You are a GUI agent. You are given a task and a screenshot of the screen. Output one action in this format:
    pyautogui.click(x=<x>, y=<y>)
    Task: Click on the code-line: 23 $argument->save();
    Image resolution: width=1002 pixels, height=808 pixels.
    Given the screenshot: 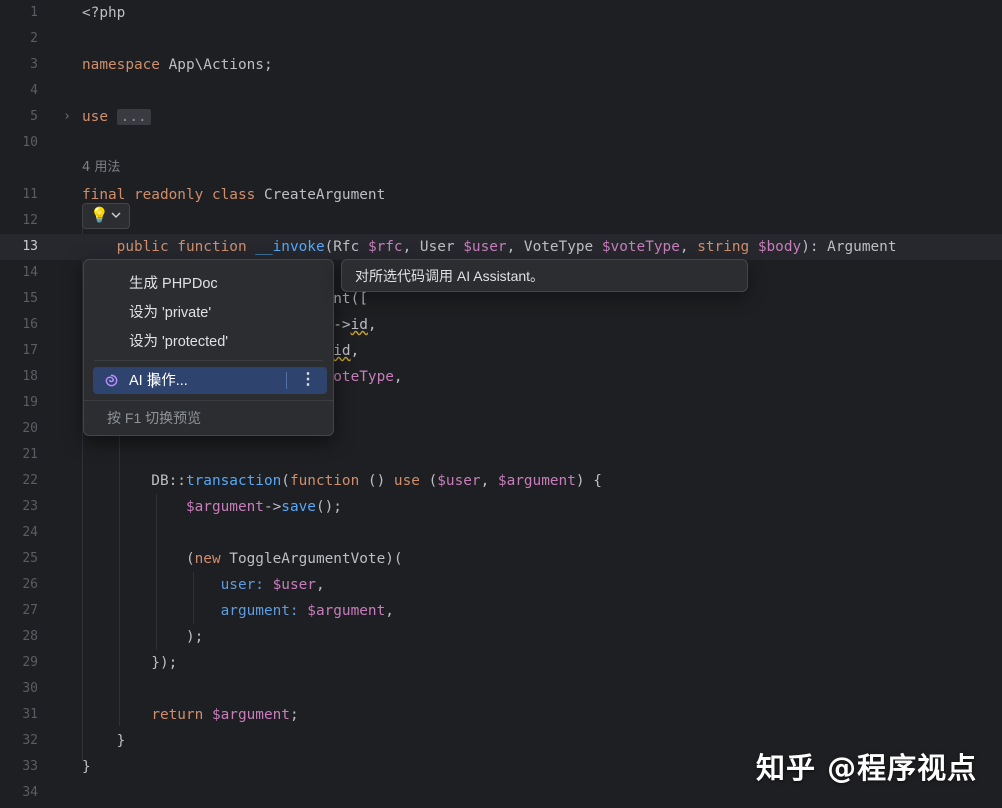 What is the action you would take?
    pyautogui.click(x=501, y=507)
    